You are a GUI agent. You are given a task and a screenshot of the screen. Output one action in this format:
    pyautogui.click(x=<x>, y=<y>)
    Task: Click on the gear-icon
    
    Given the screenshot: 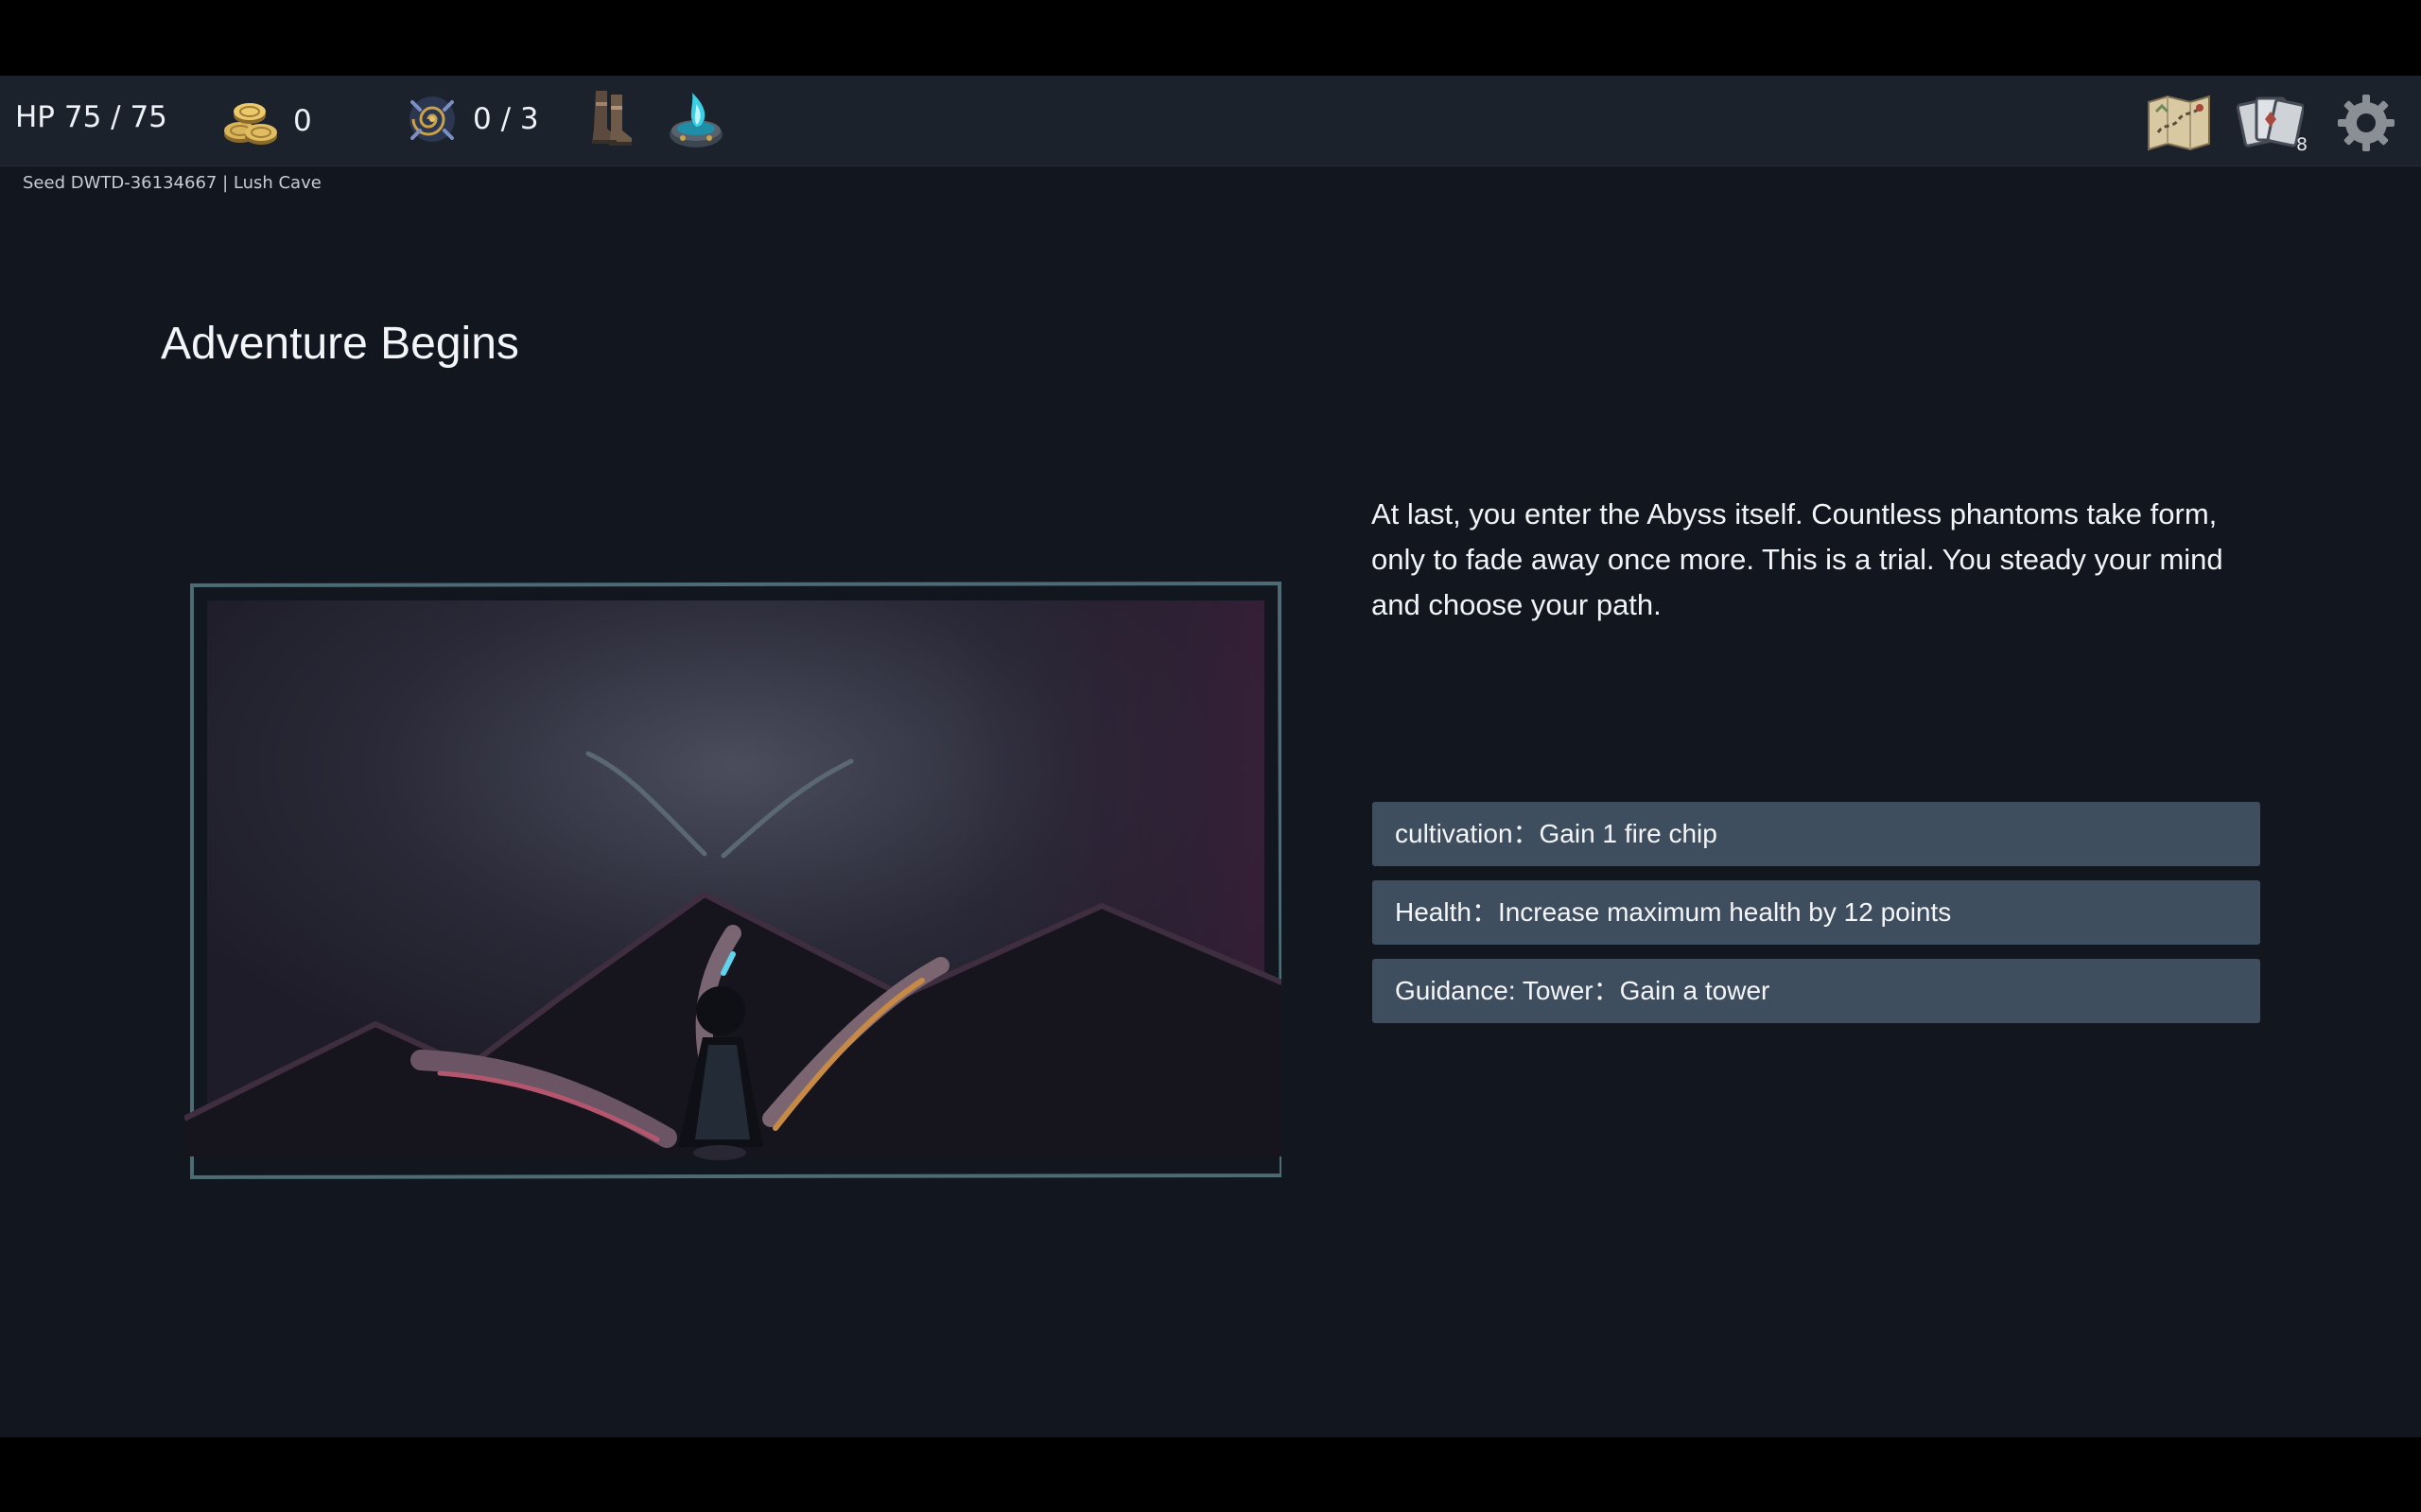 What is the action you would take?
    pyautogui.click(x=2366, y=125)
    